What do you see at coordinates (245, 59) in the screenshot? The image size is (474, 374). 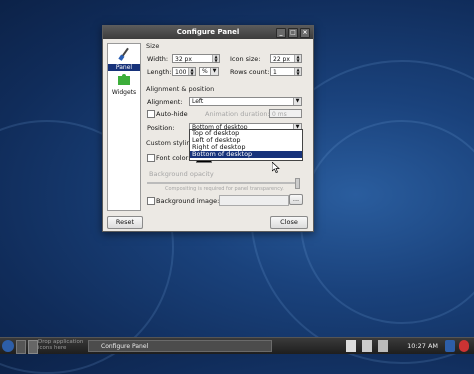 I see `icon-size-label: Icon size:` at bounding box center [245, 59].